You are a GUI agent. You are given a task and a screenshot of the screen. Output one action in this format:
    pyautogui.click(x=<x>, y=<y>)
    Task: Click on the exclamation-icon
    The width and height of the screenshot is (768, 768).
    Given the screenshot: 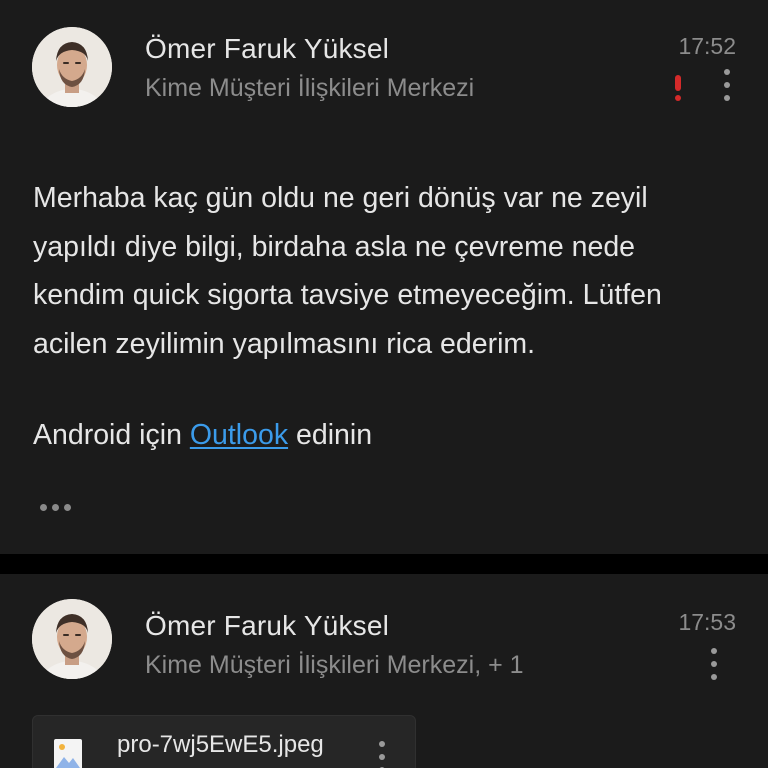 What is the action you would take?
    pyautogui.click(x=678, y=88)
    